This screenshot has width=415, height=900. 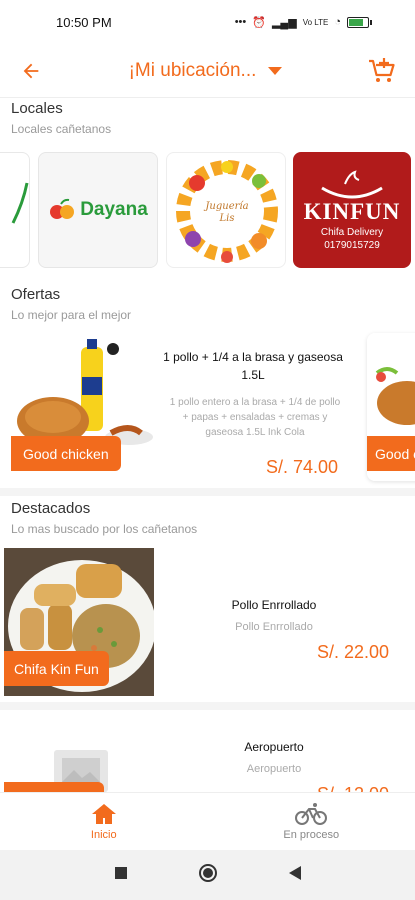 I want to click on bicycle-icon, so click(x=311, y=814).